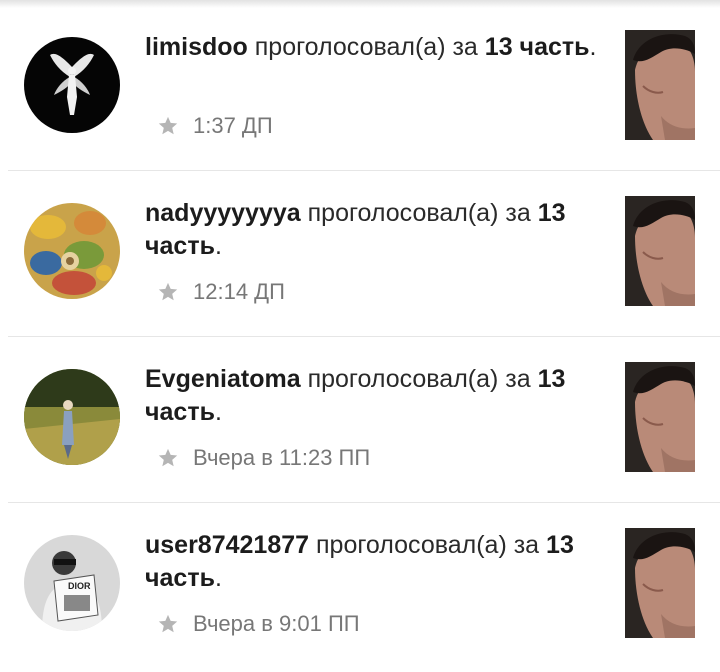 The width and height of the screenshot is (720, 672). I want to click on timestamp-row: 1:37 ДП, so click(215, 126).